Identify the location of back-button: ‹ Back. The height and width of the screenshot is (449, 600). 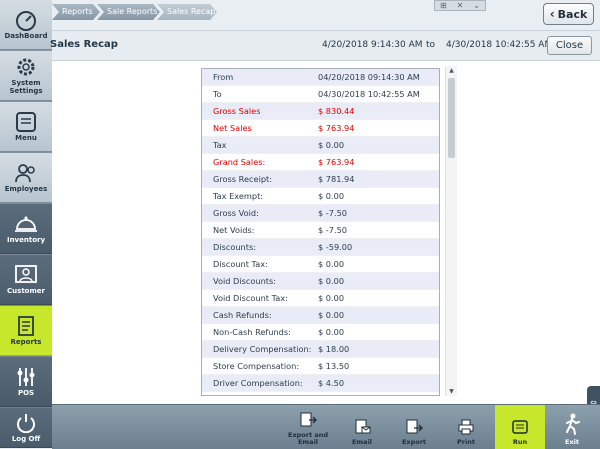
(568, 14).